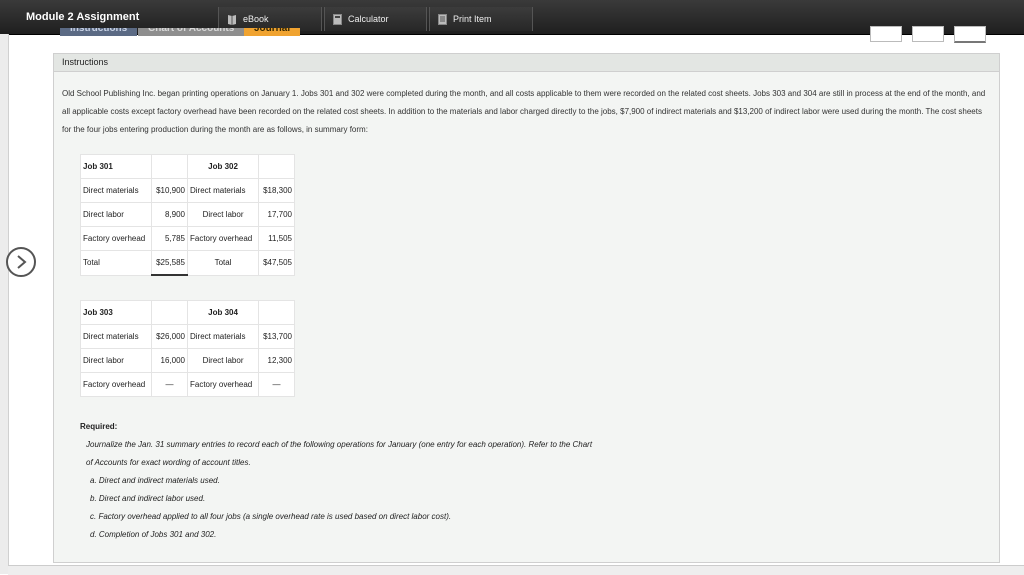  I want to click on row-value: $25,585, so click(169, 263).